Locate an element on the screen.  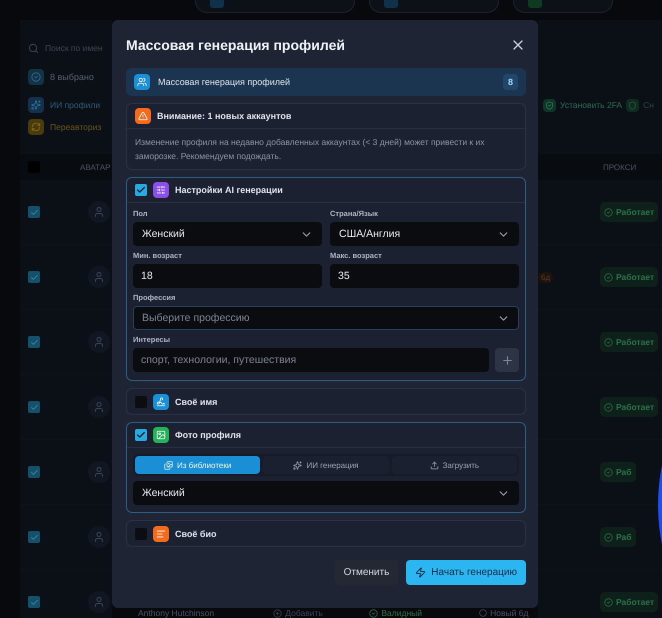
shield-check-icon is located at coordinates (549, 105).